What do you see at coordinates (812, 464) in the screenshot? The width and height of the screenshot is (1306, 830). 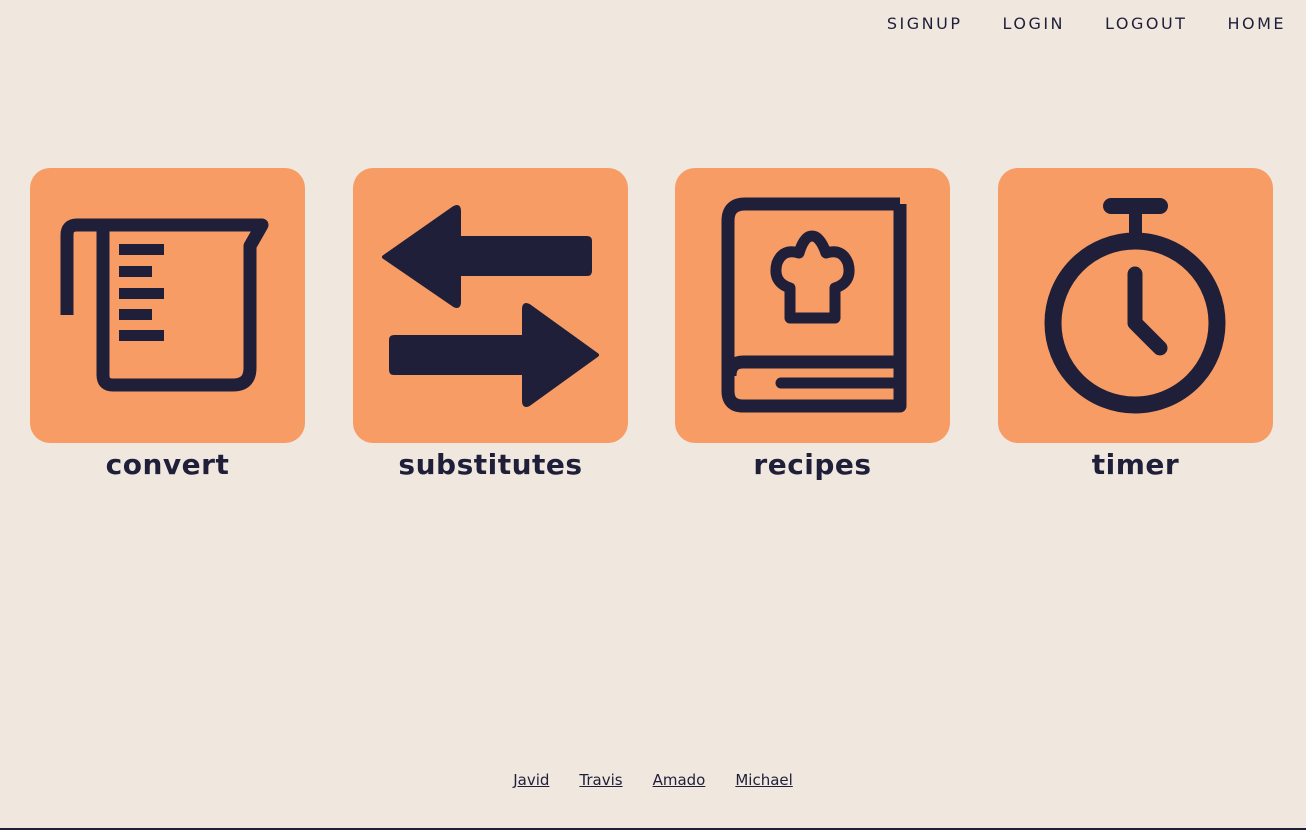 I see `recipes-label: recipes` at bounding box center [812, 464].